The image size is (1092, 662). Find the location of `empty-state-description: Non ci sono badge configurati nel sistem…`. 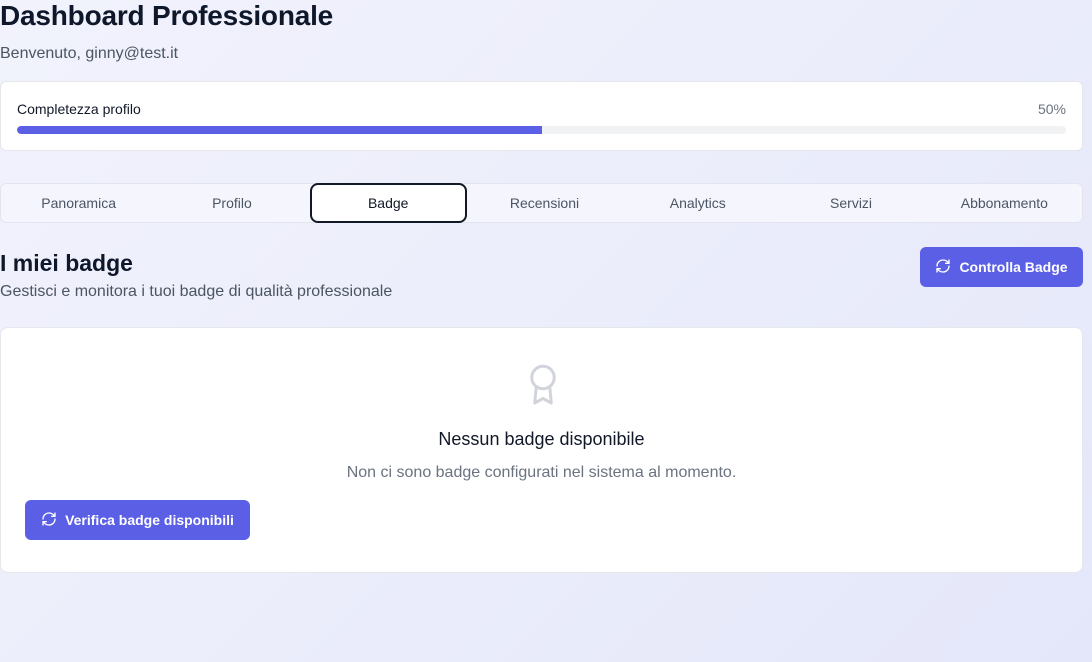

empty-state-description: Non ci sono badge configurati nel sistem… is located at coordinates (541, 472).